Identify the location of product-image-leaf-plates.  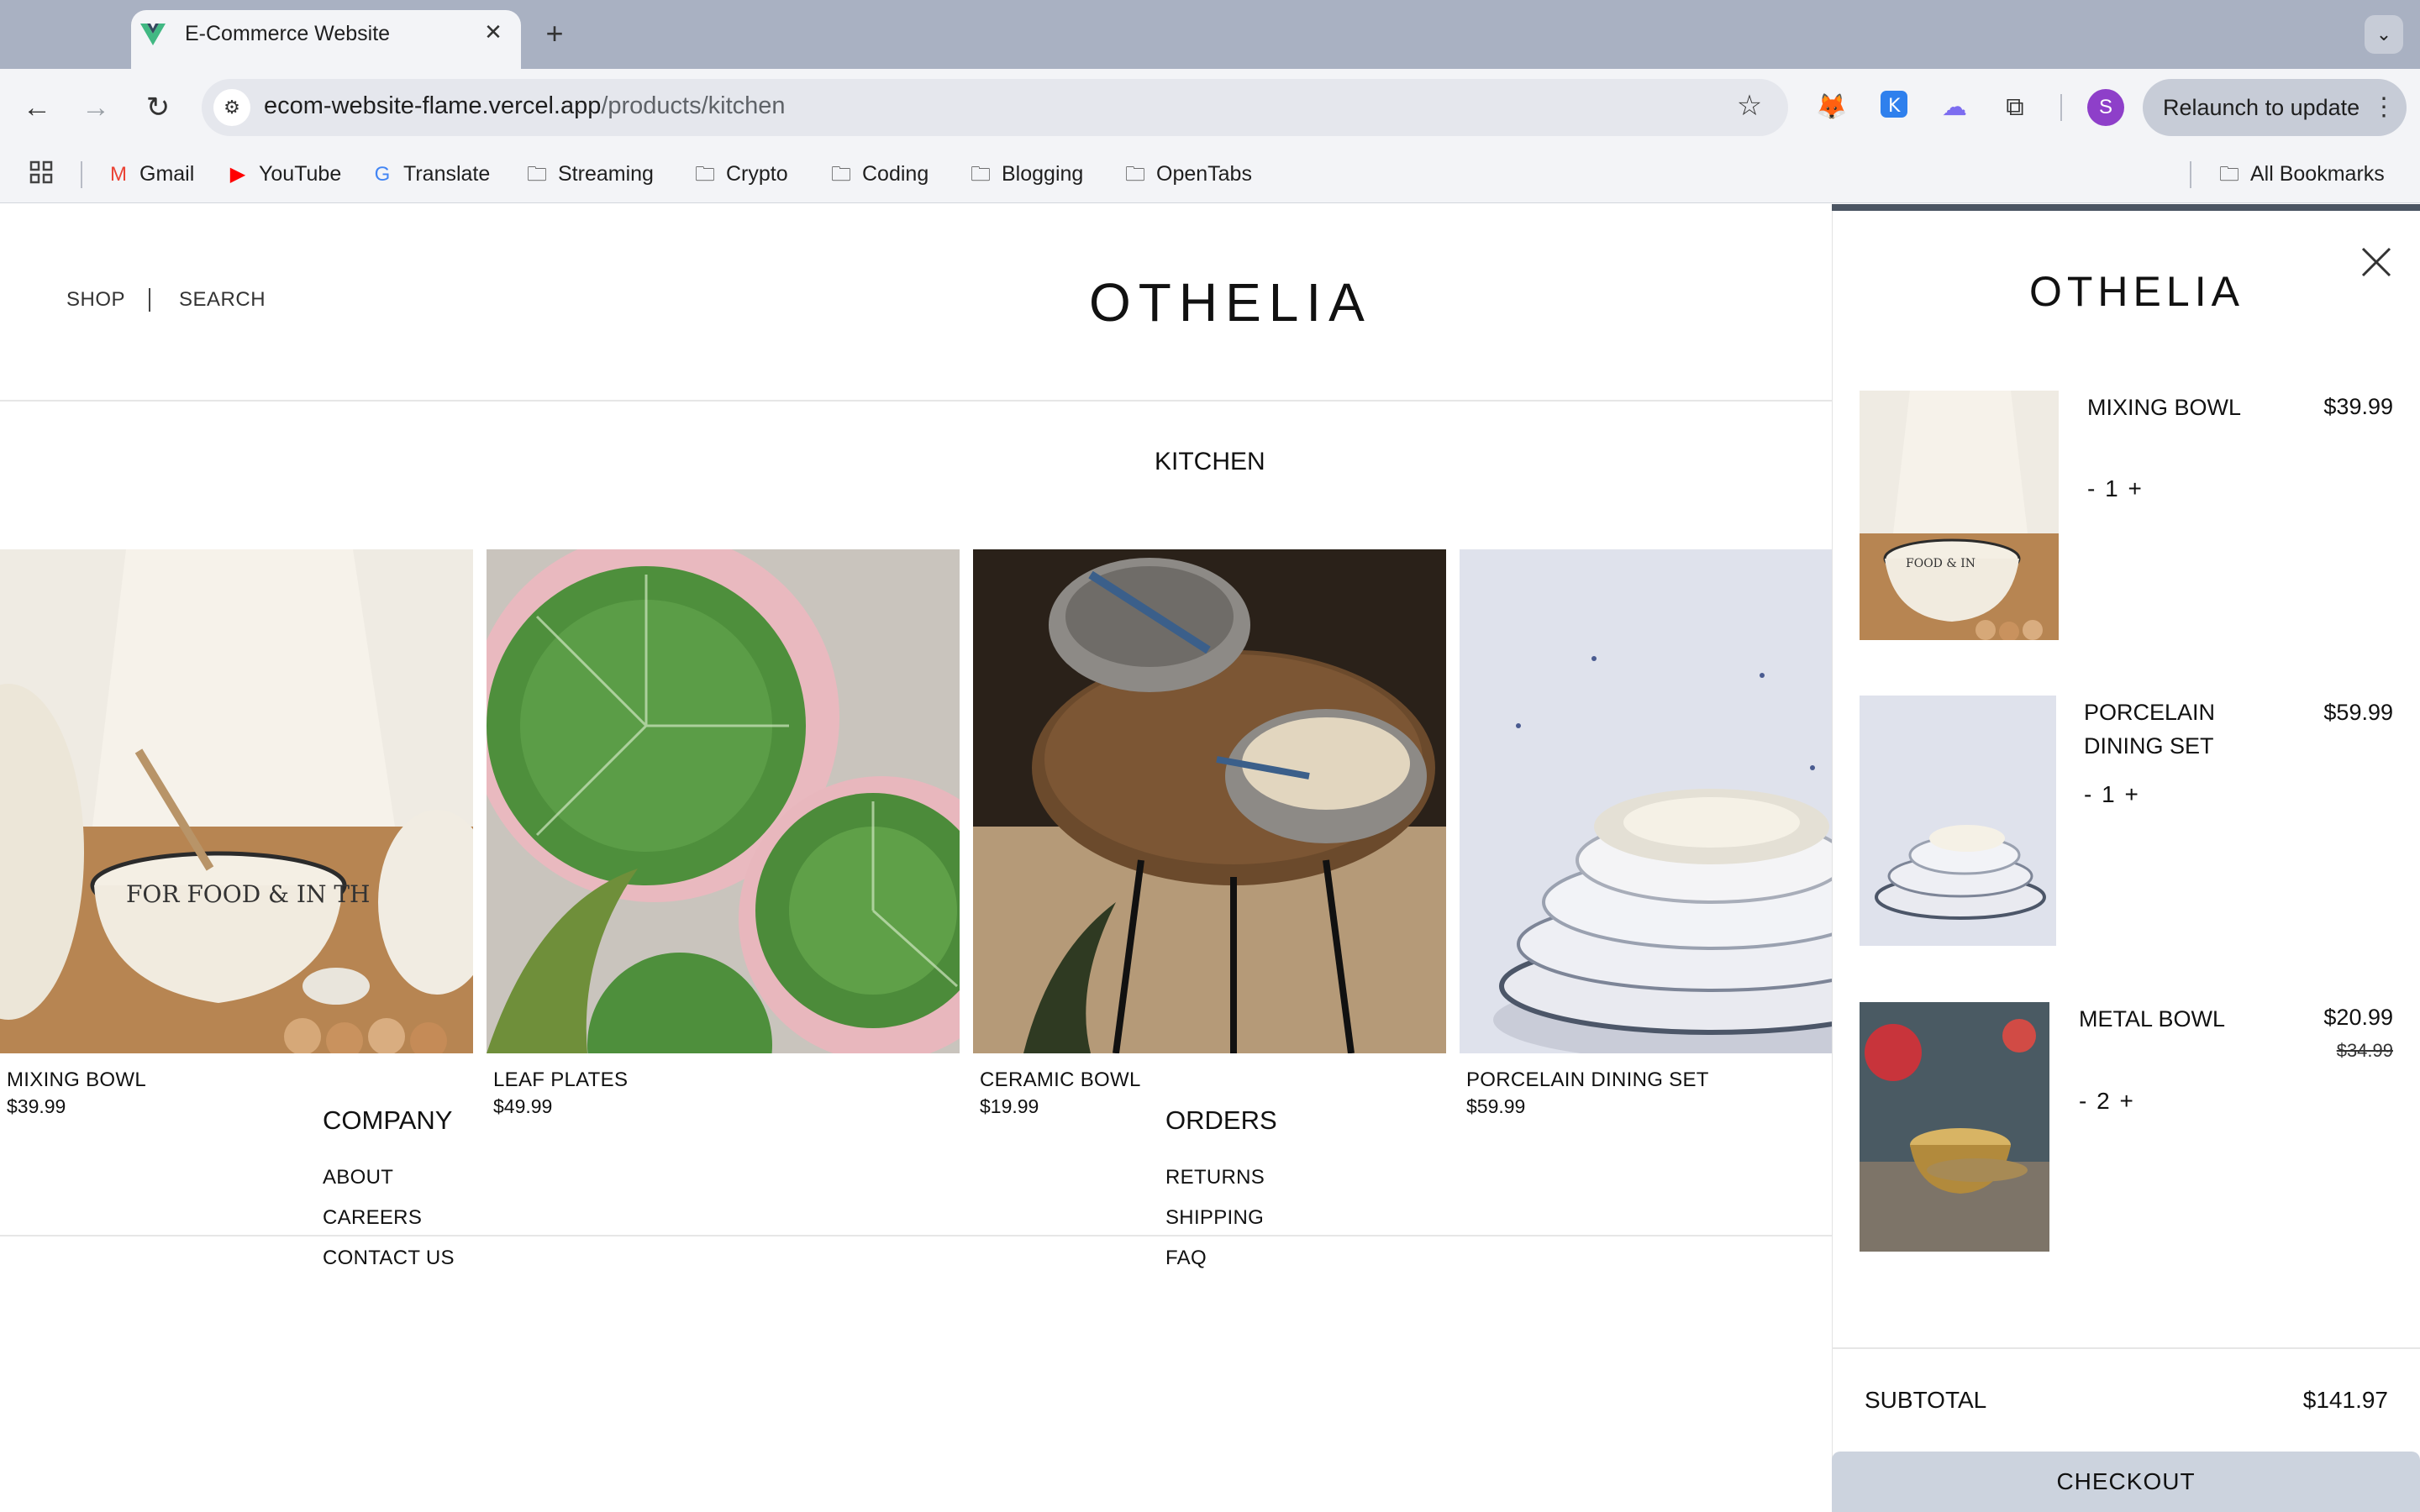
(723, 801).